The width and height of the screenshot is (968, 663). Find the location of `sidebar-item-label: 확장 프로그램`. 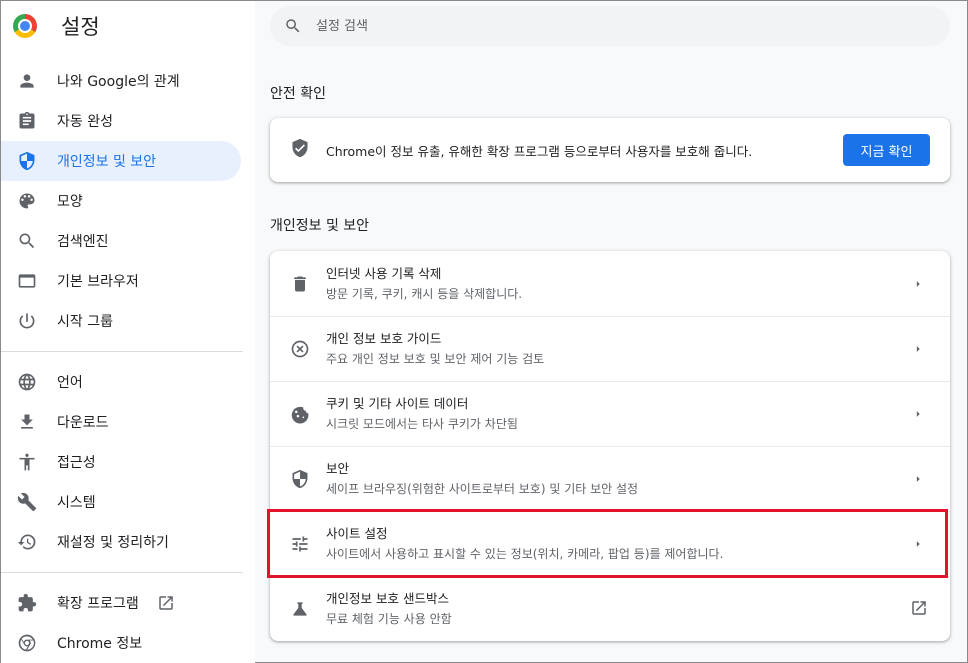

sidebar-item-label: 확장 프로그램 is located at coordinates (98, 604).